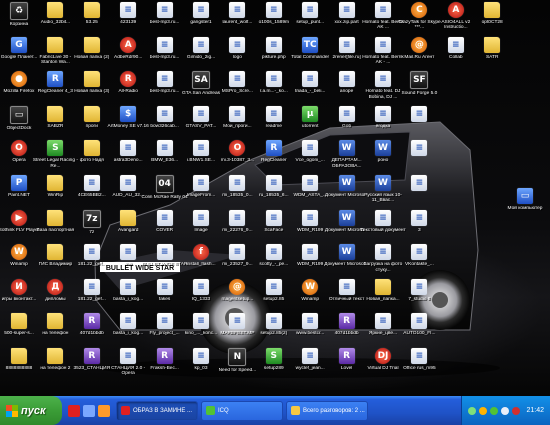 The width and height of the screenshot is (550, 425). Describe the element at coordinates (104, 410) in the screenshot. I see `winamp-icon` at that location.